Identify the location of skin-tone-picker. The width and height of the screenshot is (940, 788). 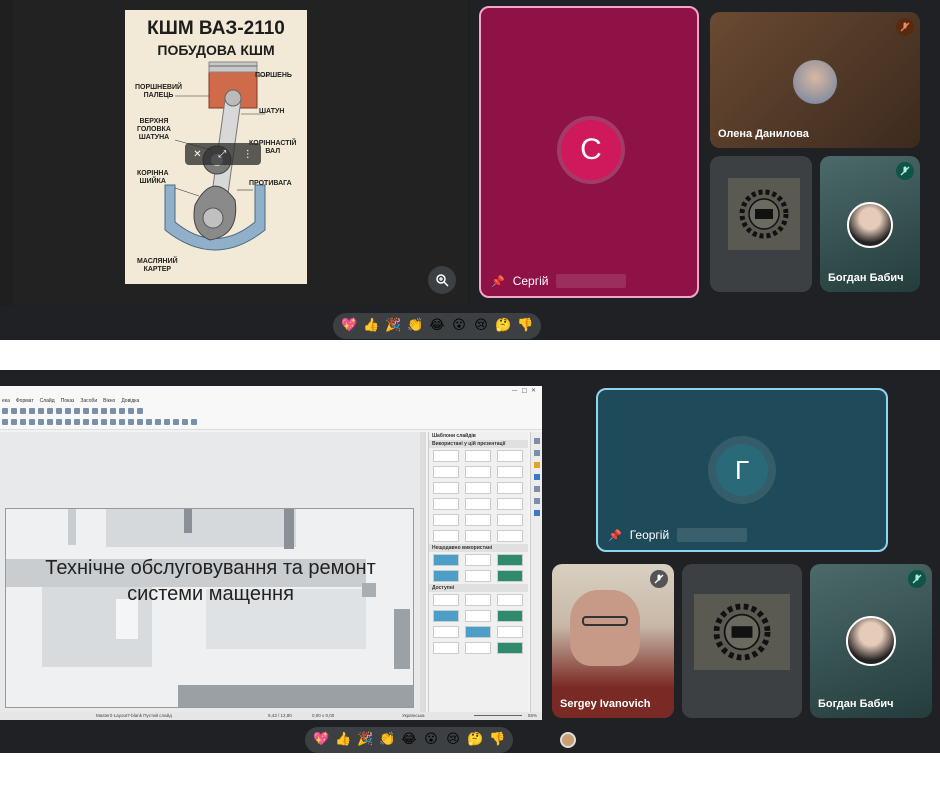
(568, 740).